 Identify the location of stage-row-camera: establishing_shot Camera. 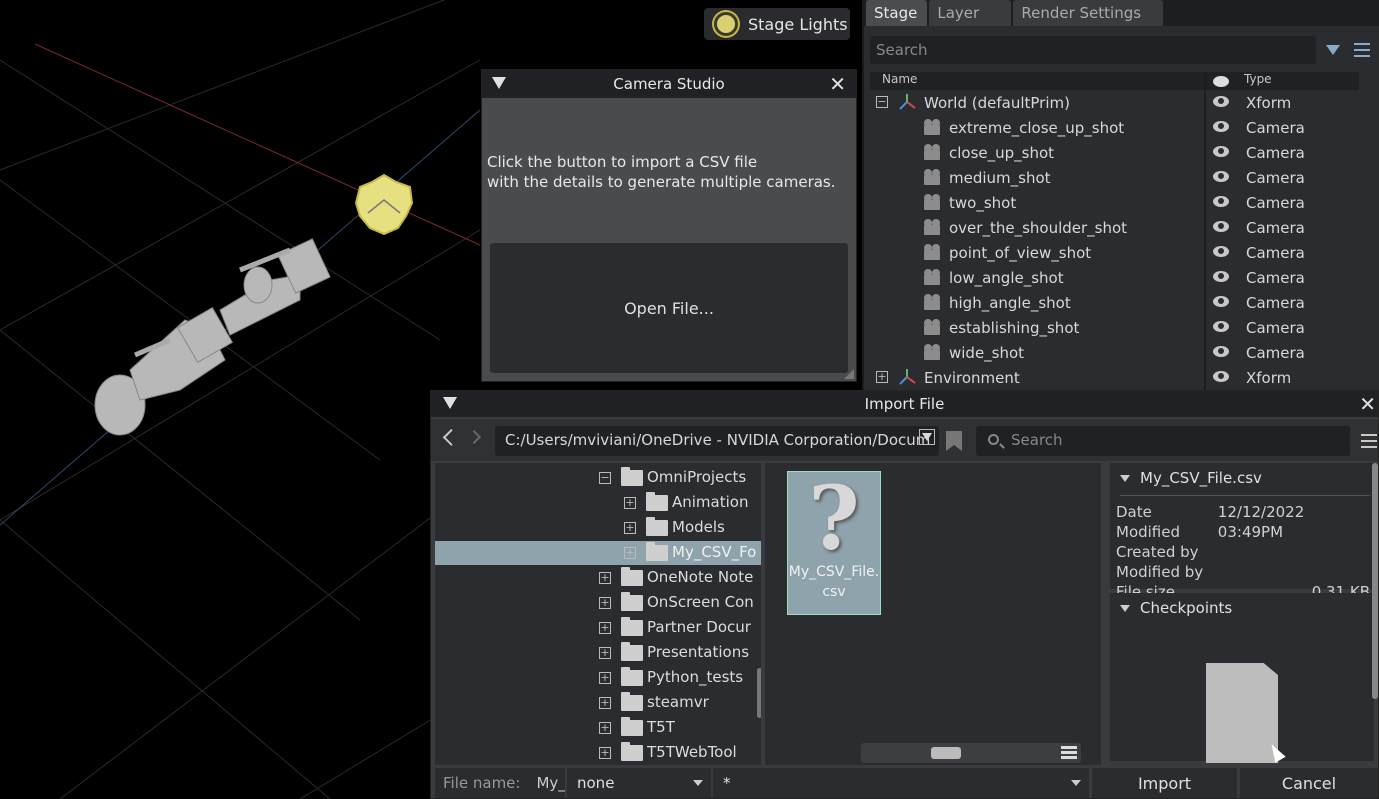
(1121, 327).